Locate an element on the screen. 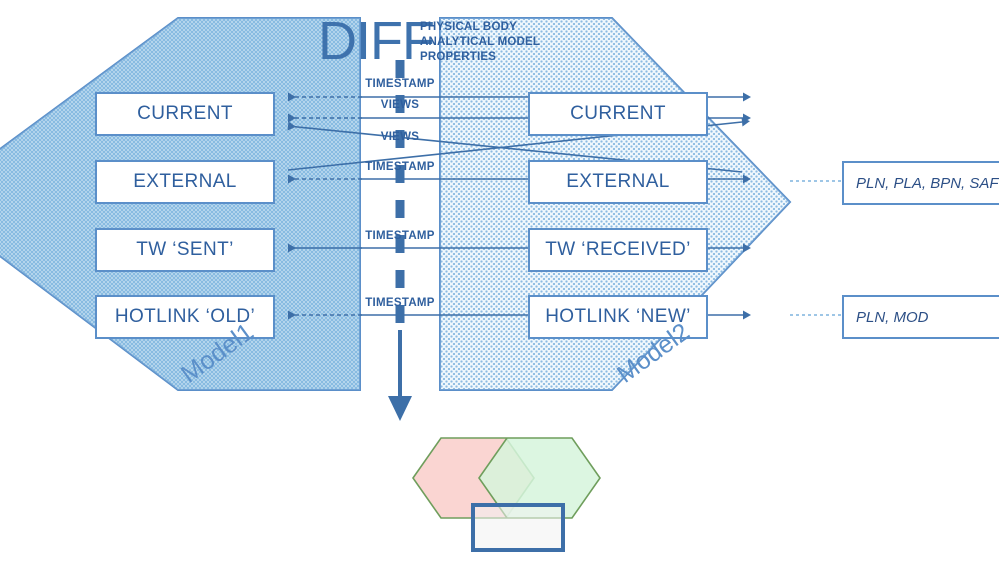 The height and width of the screenshot is (563, 999). edge-label-views-cross: VIEWS is located at coordinates (400, 137).